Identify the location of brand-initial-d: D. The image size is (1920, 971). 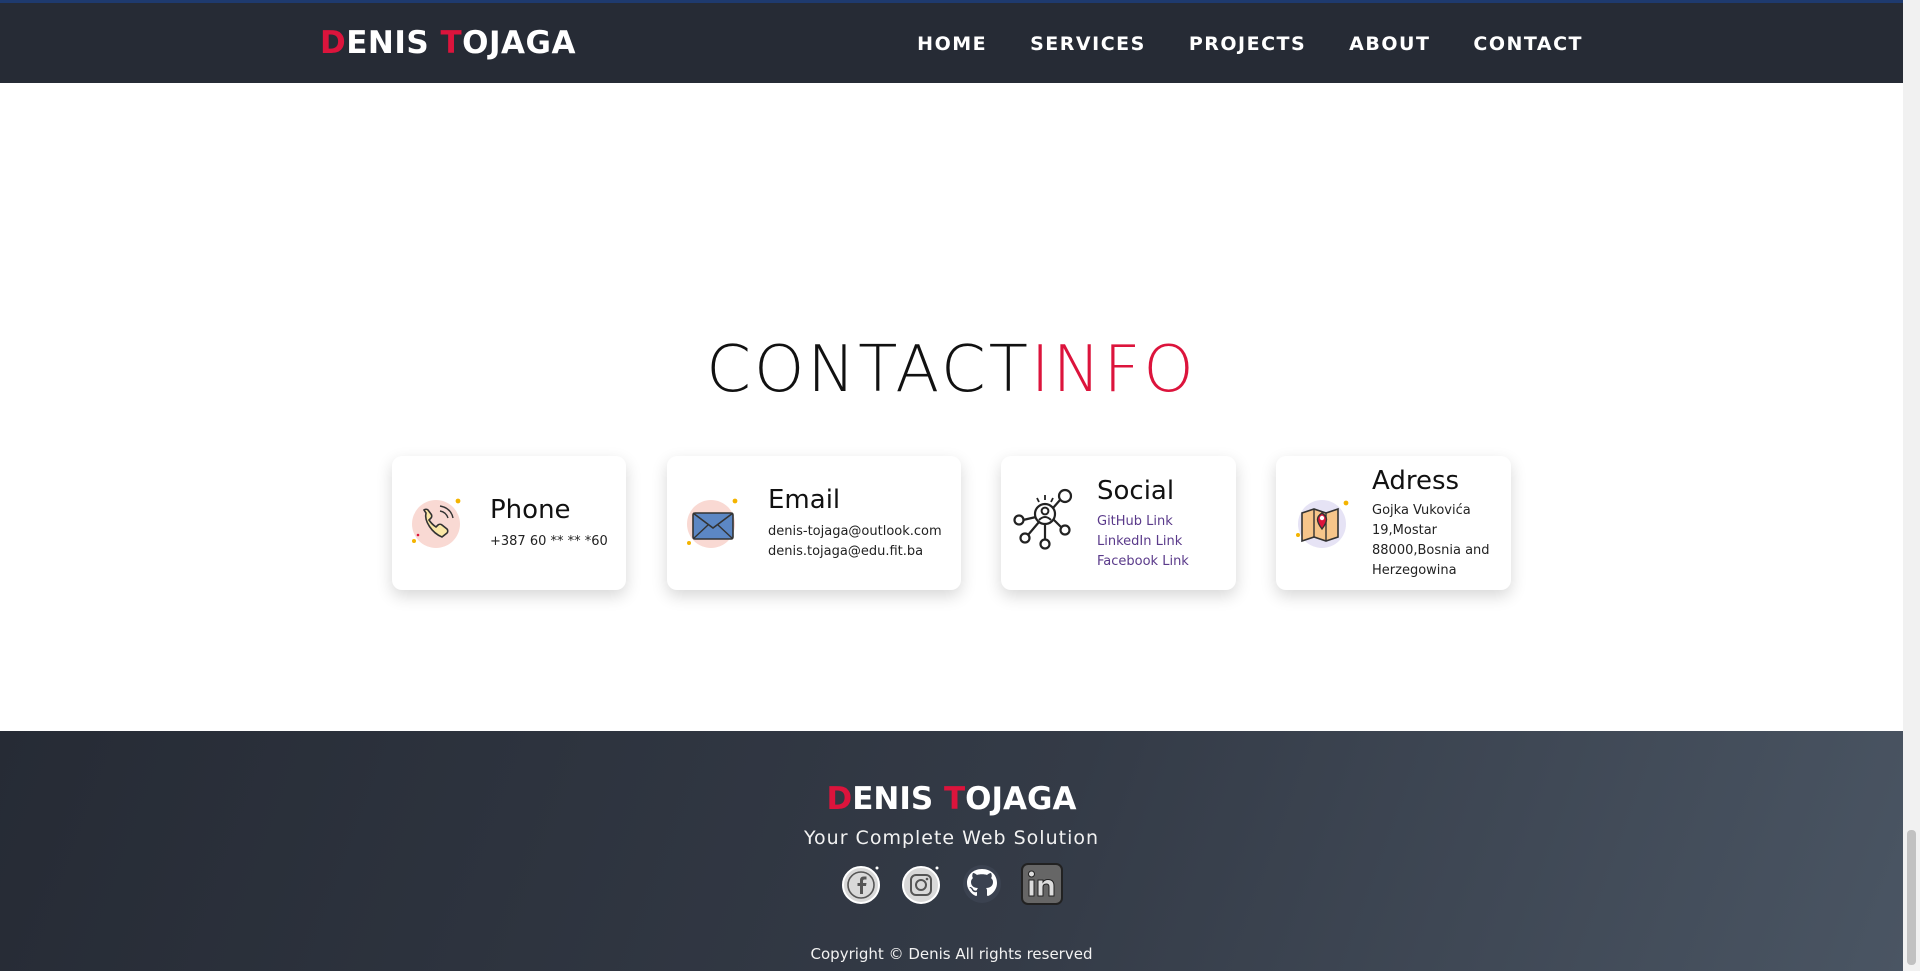
(333, 43).